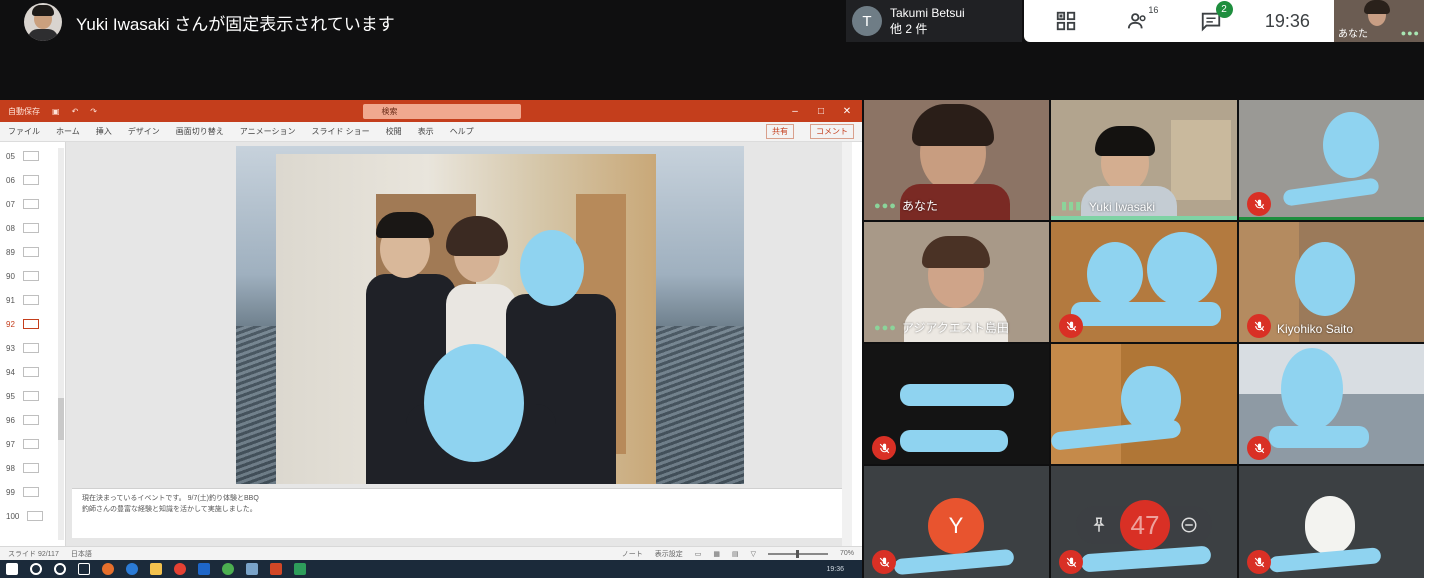 The image size is (1440, 578). Describe the element at coordinates (1379, 21) in the screenshot. I see `self-view-thumbnail: あなた ●●●` at that location.